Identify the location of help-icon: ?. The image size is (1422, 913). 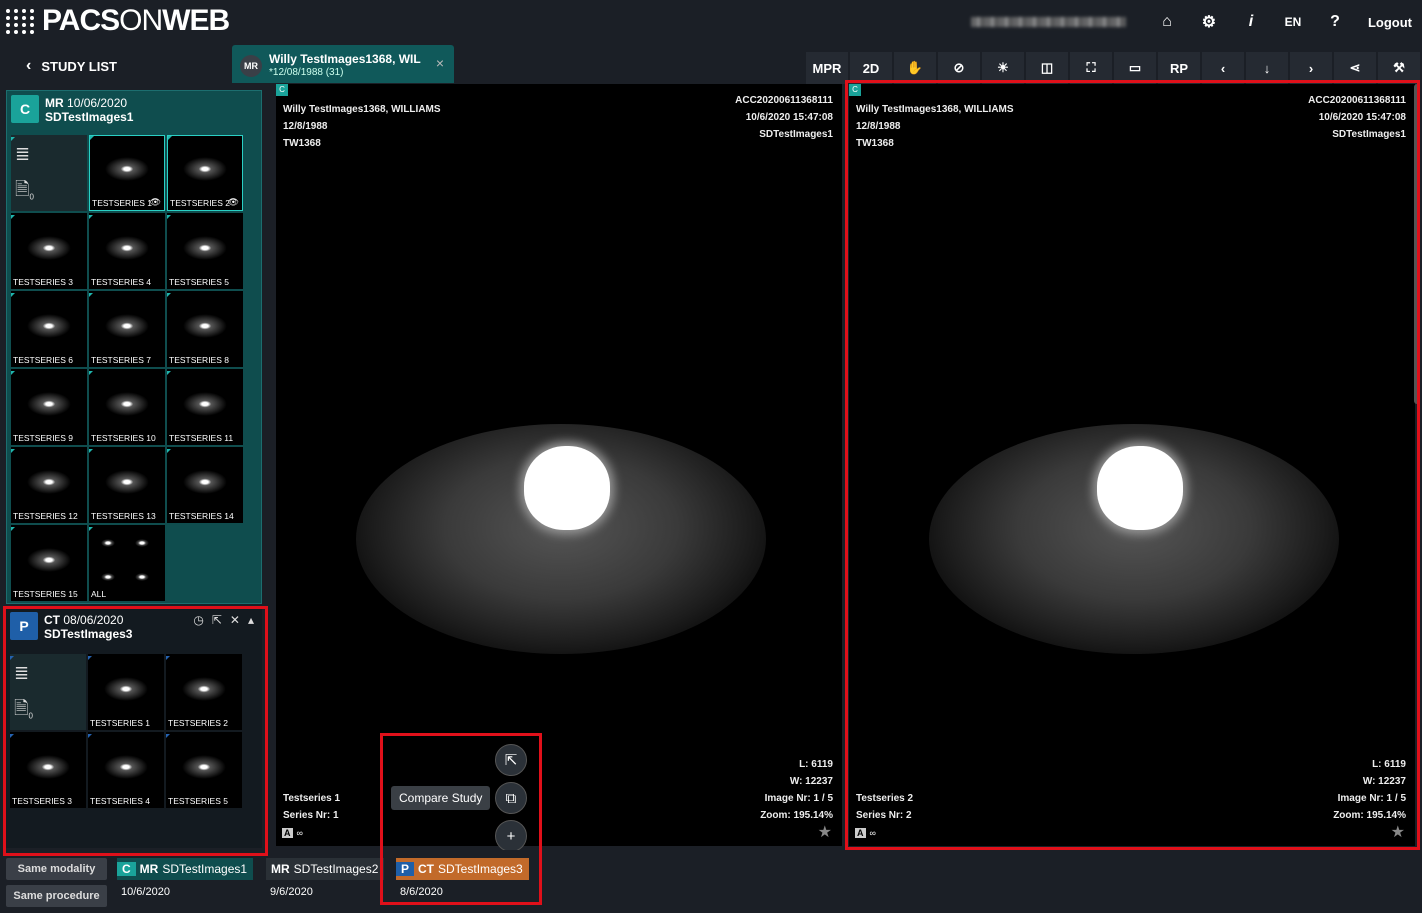
(1335, 22).